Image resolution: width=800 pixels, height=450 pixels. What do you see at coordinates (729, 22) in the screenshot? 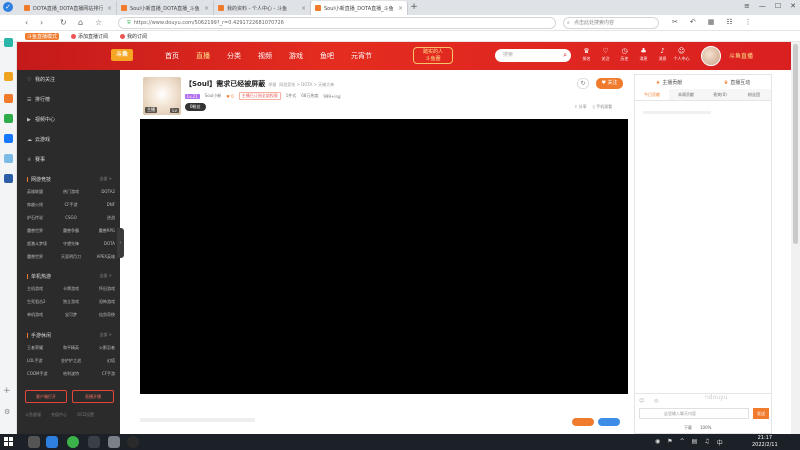
I see `extensions-icon: ☷` at bounding box center [729, 22].